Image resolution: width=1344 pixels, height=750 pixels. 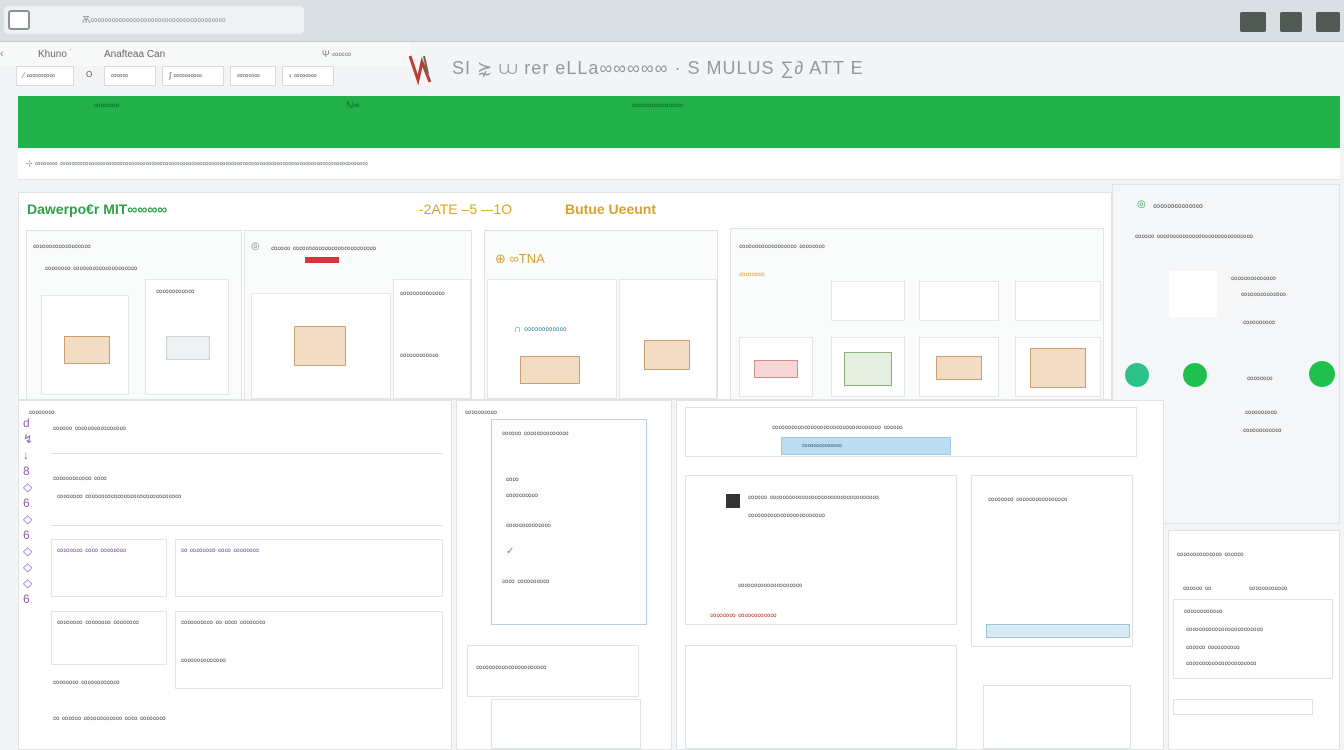 What do you see at coordinates (1328, 22) in the screenshot?
I see `close-icon` at bounding box center [1328, 22].